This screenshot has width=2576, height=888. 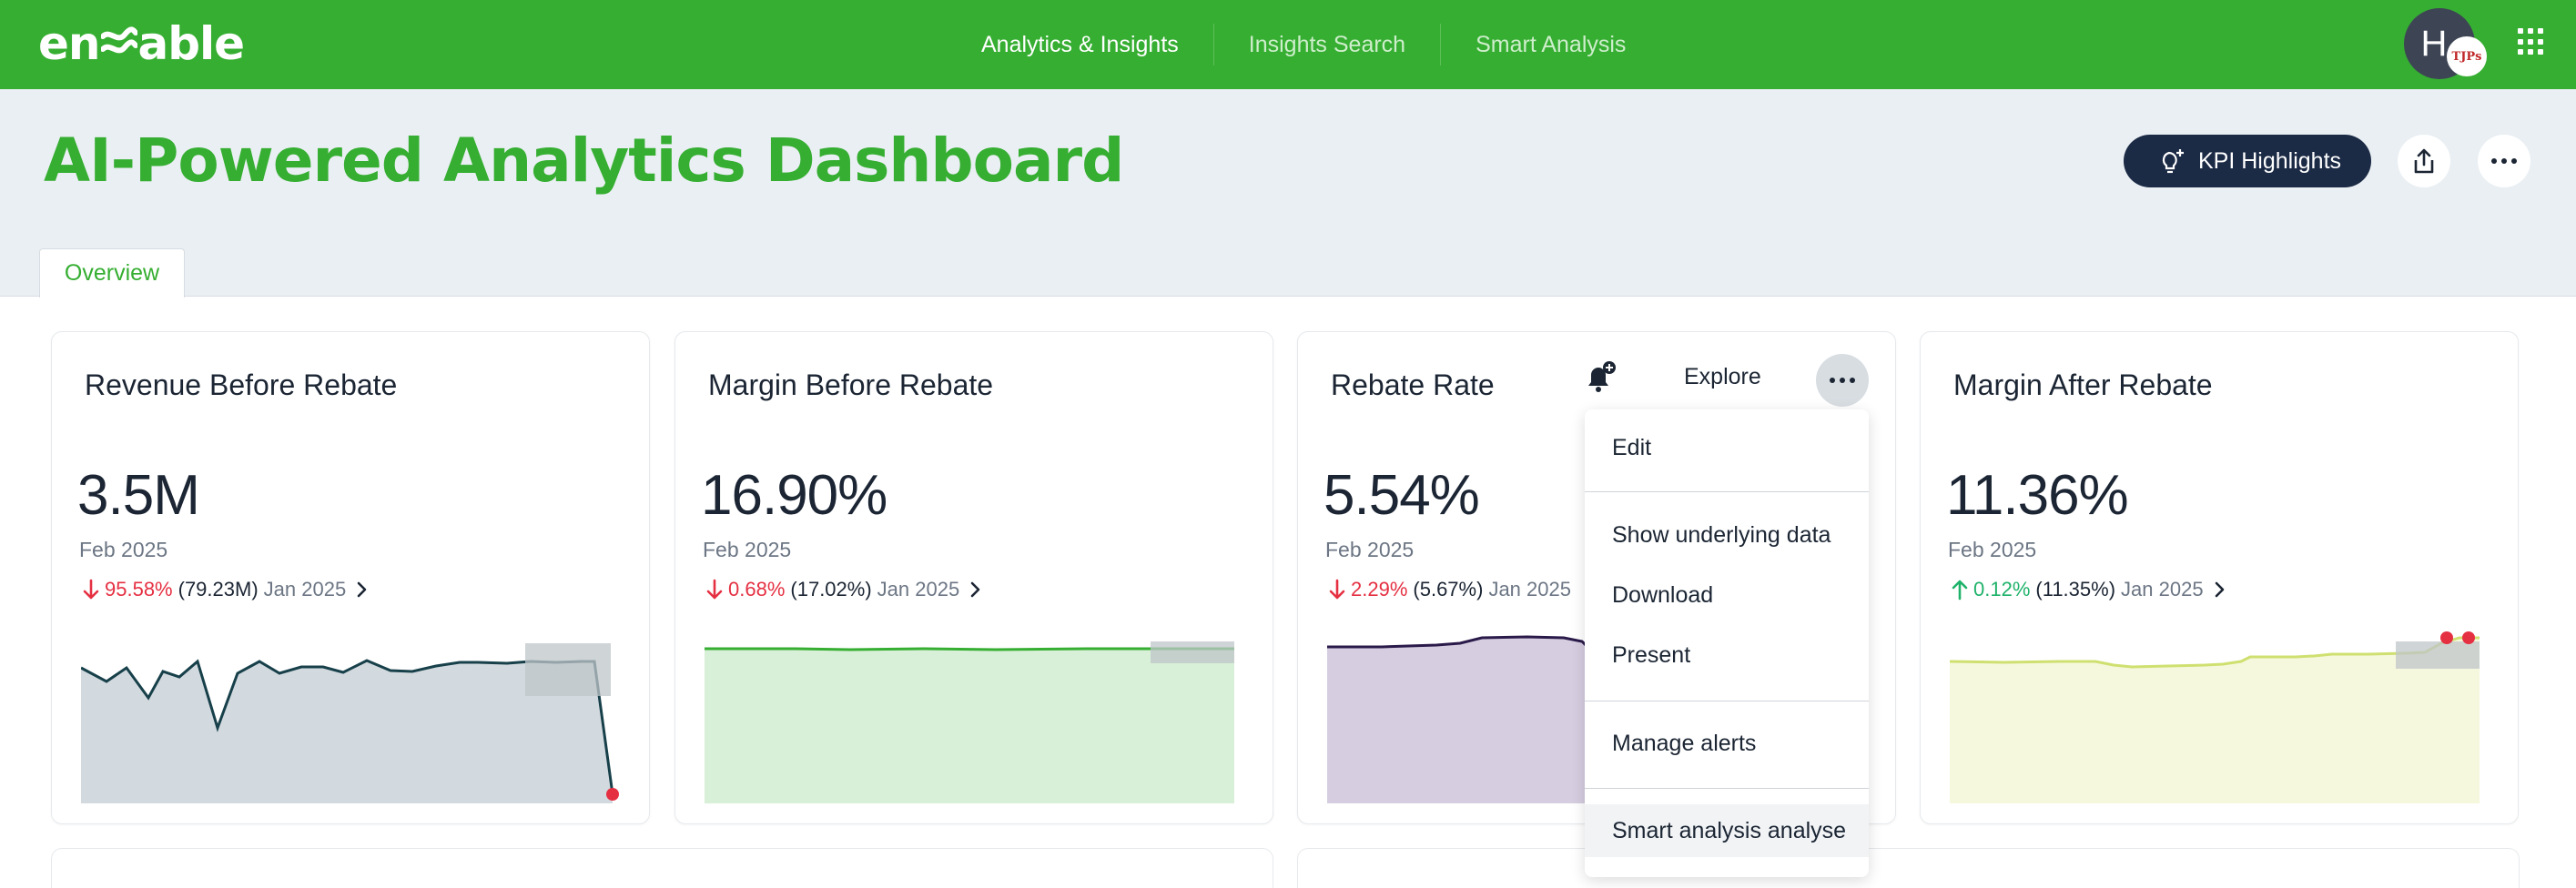 I want to click on menu-item-smart-analysis-analyse: Smart analysis analyse, so click(x=1727, y=830).